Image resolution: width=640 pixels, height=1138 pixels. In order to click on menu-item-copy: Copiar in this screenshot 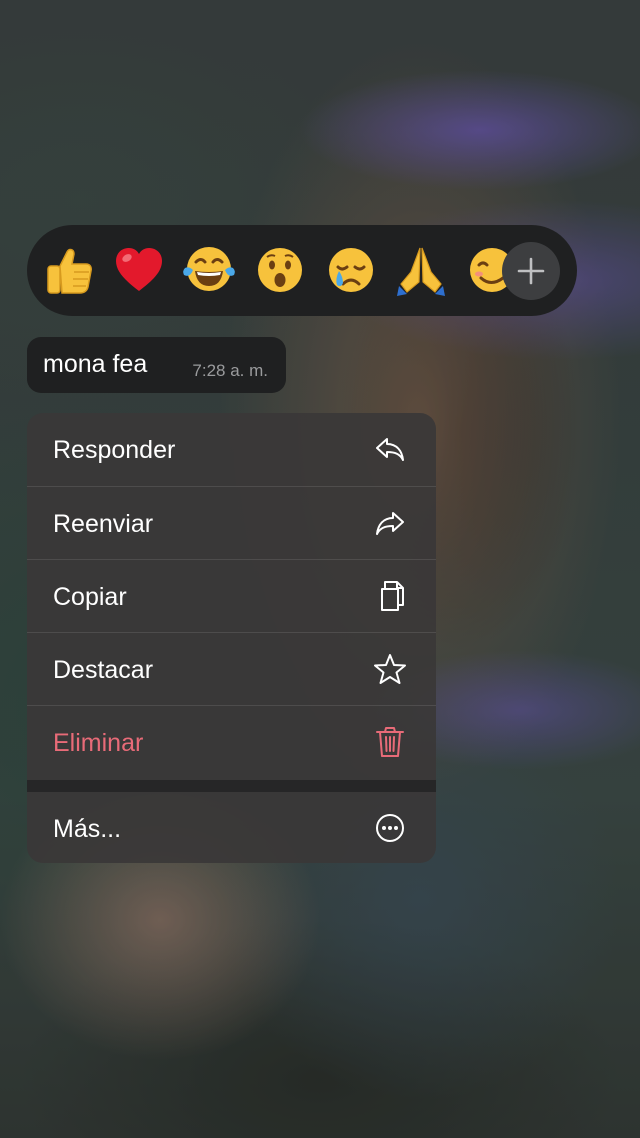, I will do `click(231, 596)`.